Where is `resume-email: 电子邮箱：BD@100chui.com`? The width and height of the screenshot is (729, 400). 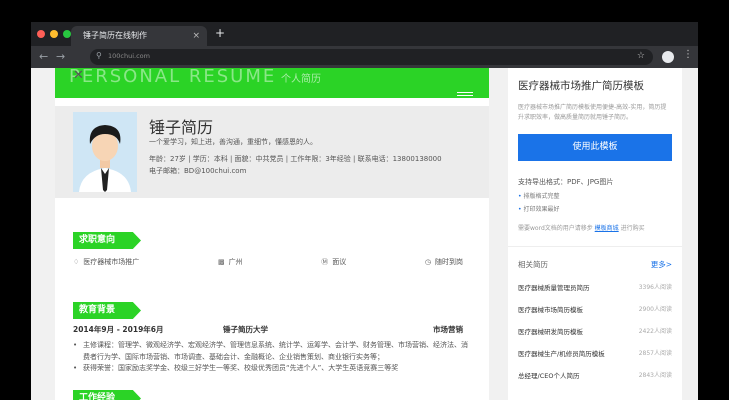 resume-email: 电子邮箱：BD@100chui.com is located at coordinates (198, 171).